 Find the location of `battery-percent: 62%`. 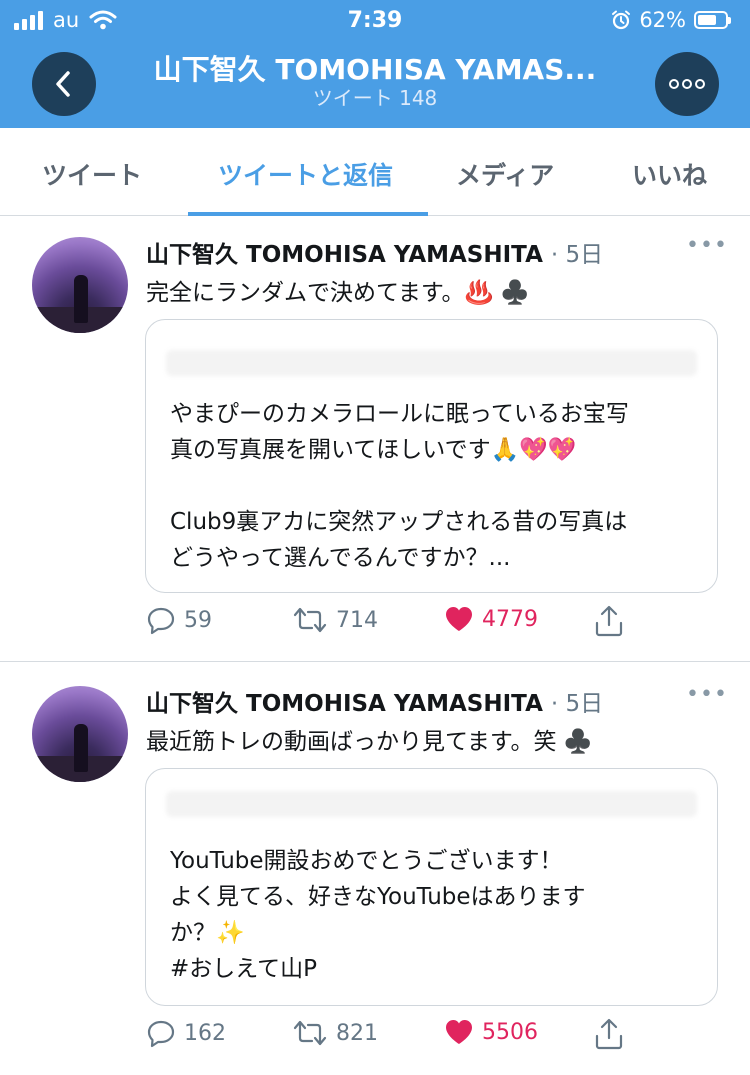

battery-percent: 62% is located at coordinates (662, 20).